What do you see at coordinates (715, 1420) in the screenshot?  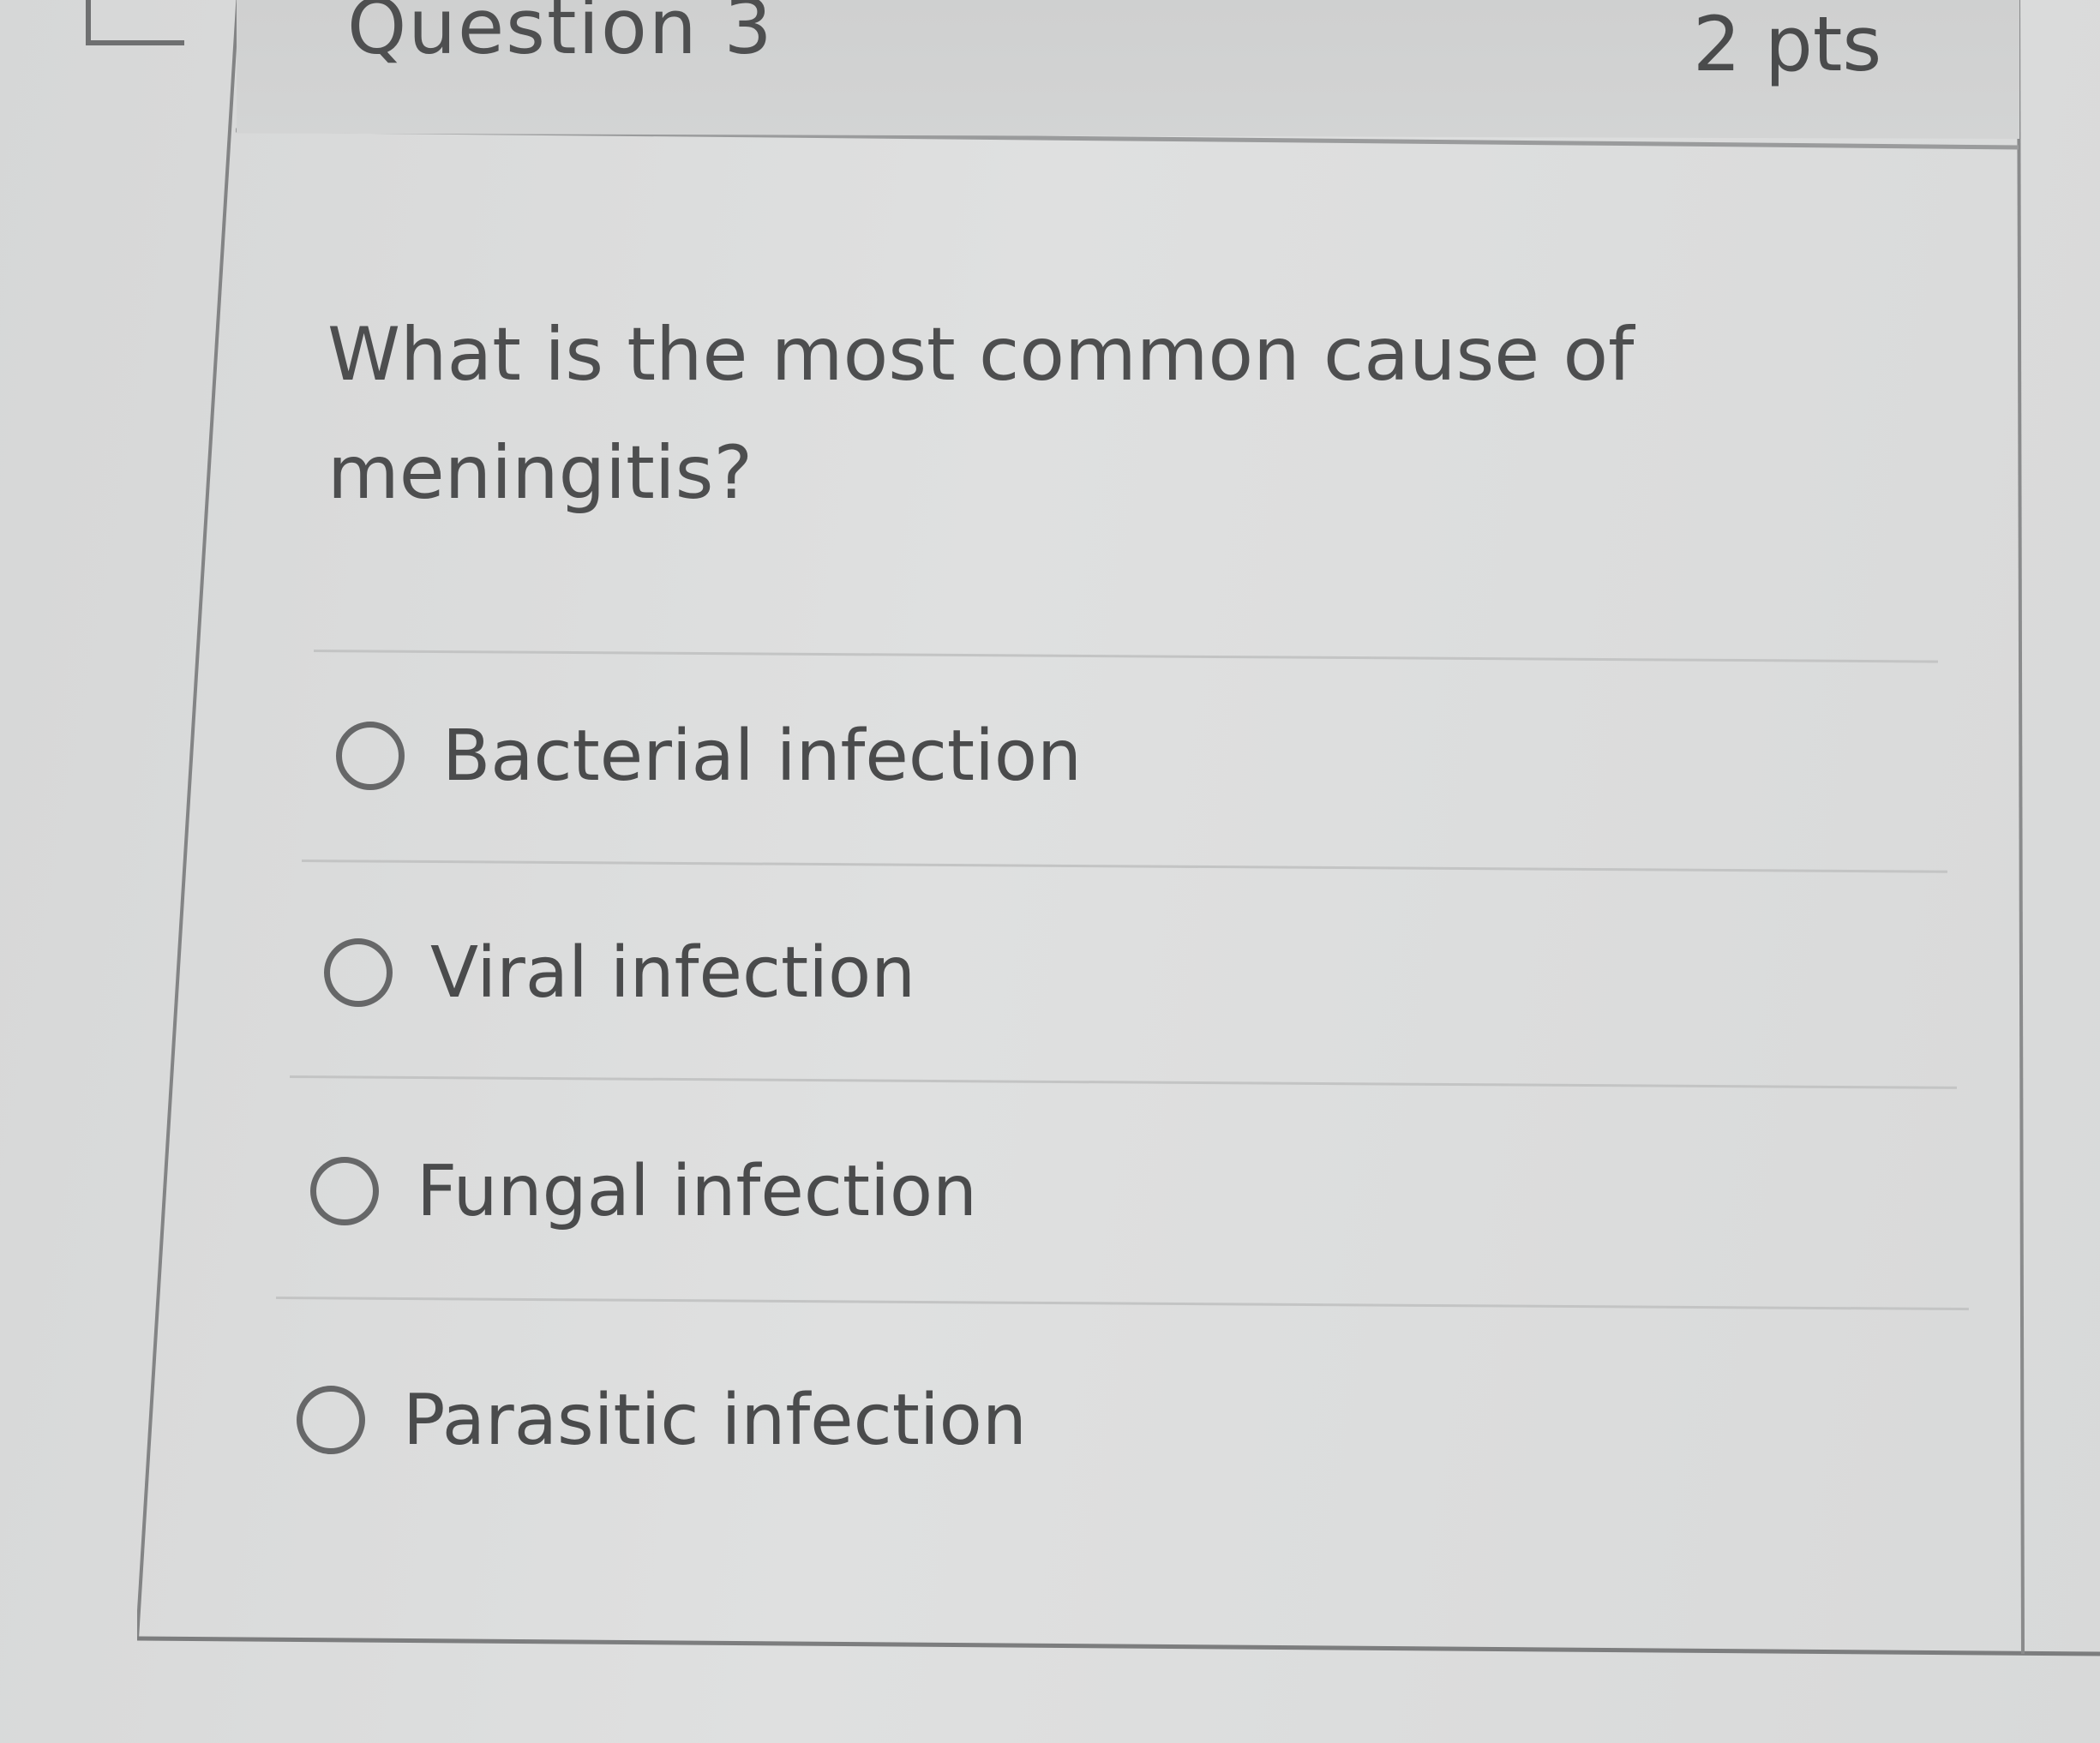 I see `answer-label: Parasitic infection` at bounding box center [715, 1420].